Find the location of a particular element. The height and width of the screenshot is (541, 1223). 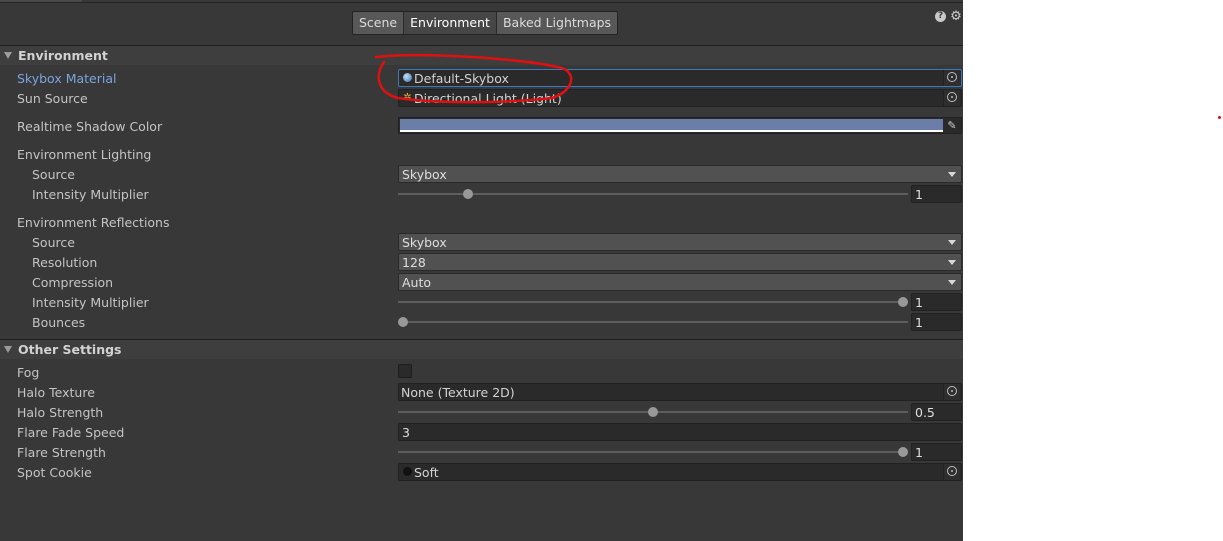

environment-reflections-label: Environment Reflections is located at coordinates (93, 222).